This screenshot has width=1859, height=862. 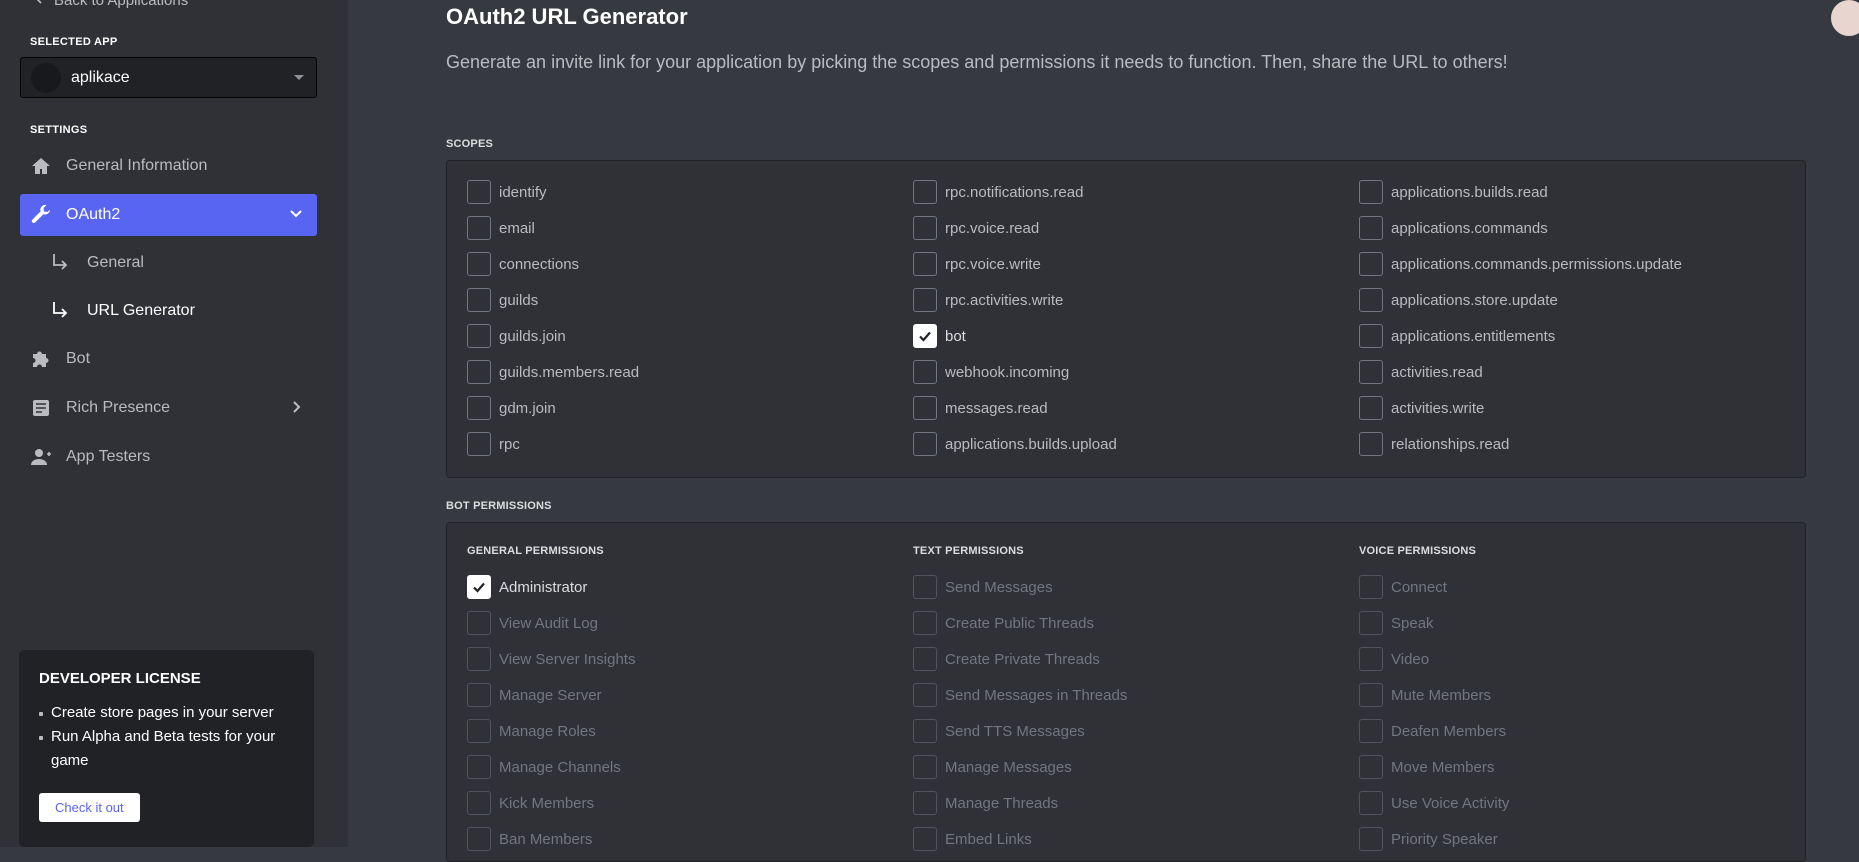 I want to click on checkbox-label: Administrator, so click(x=543, y=587).